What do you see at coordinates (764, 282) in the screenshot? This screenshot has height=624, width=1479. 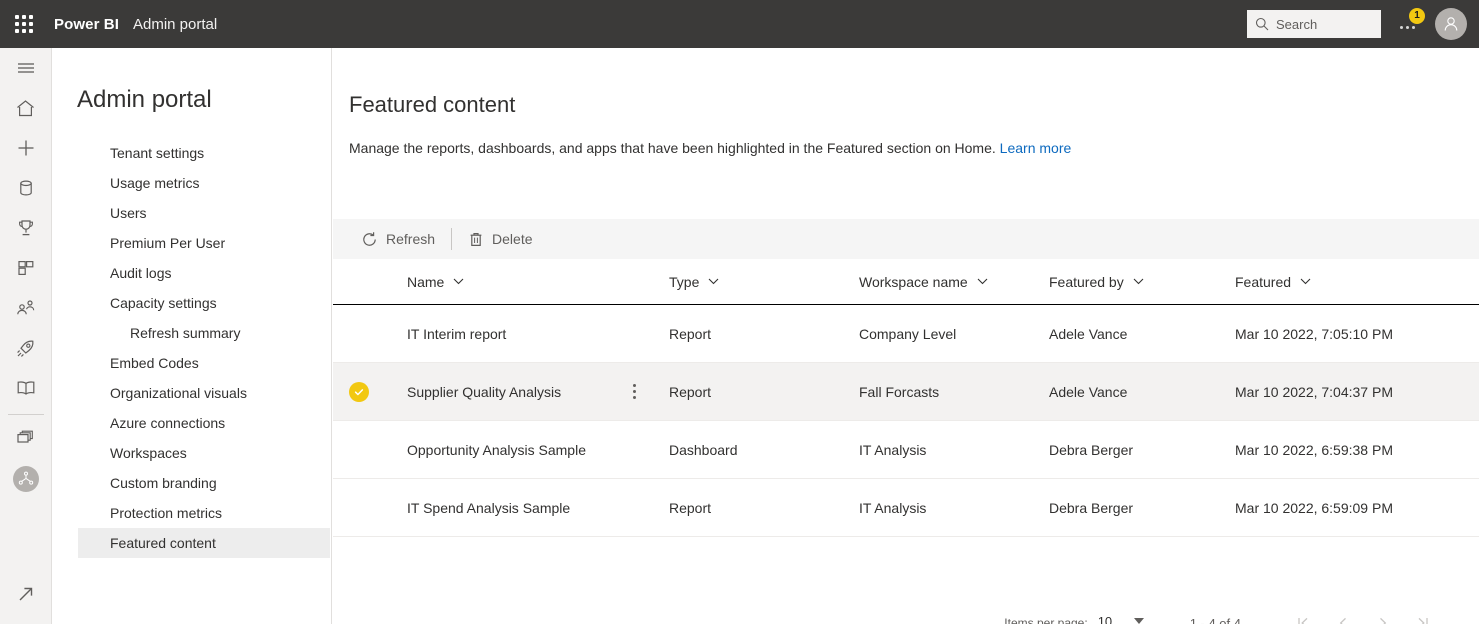 I see `column-header-type: Type` at bounding box center [764, 282].